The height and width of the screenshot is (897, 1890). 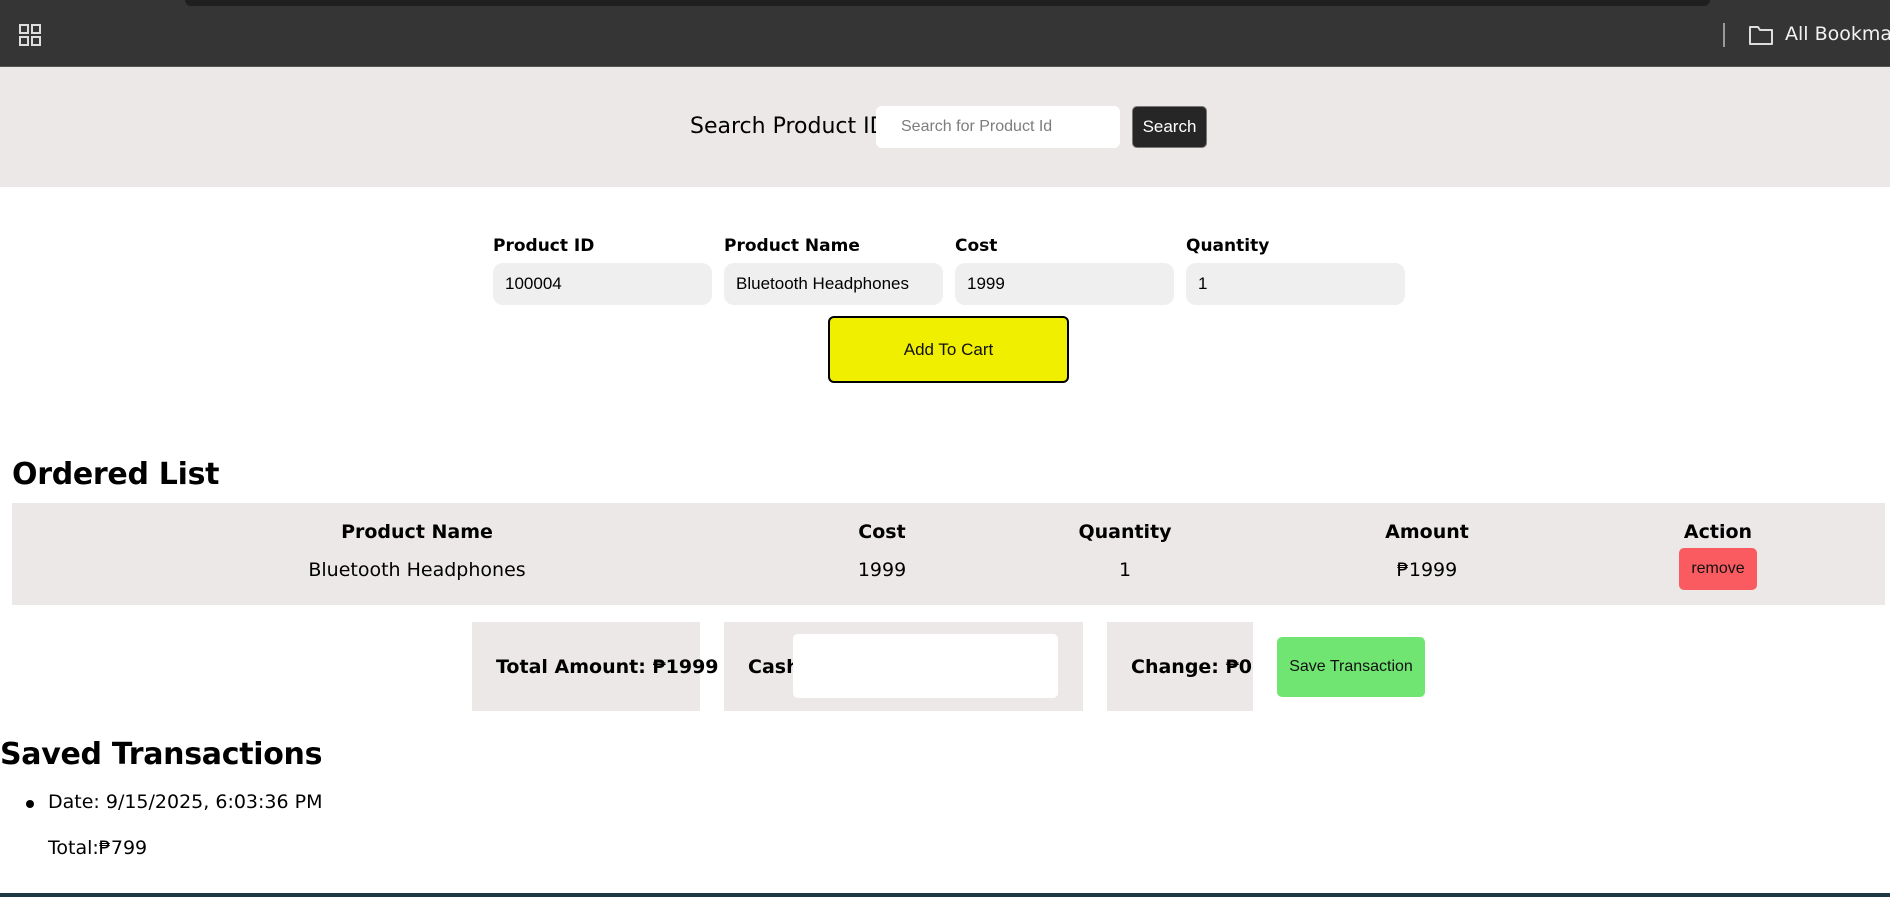 What do you see at coordinates (976, 246) in the screenshot?
I see `cost-label: Cost` at bounding box center [976, 246].